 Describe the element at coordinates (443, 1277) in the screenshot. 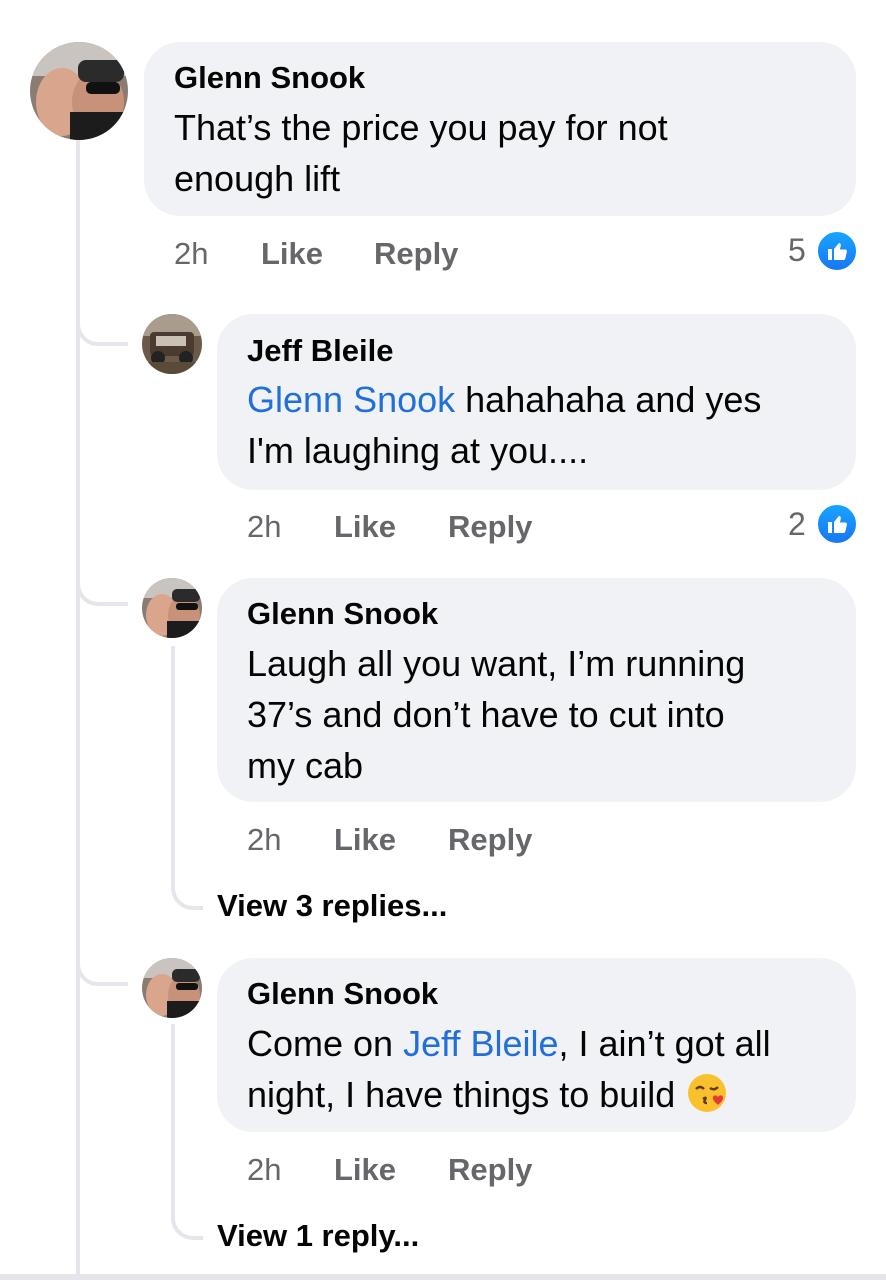

I see `bottom-divider` at that location.